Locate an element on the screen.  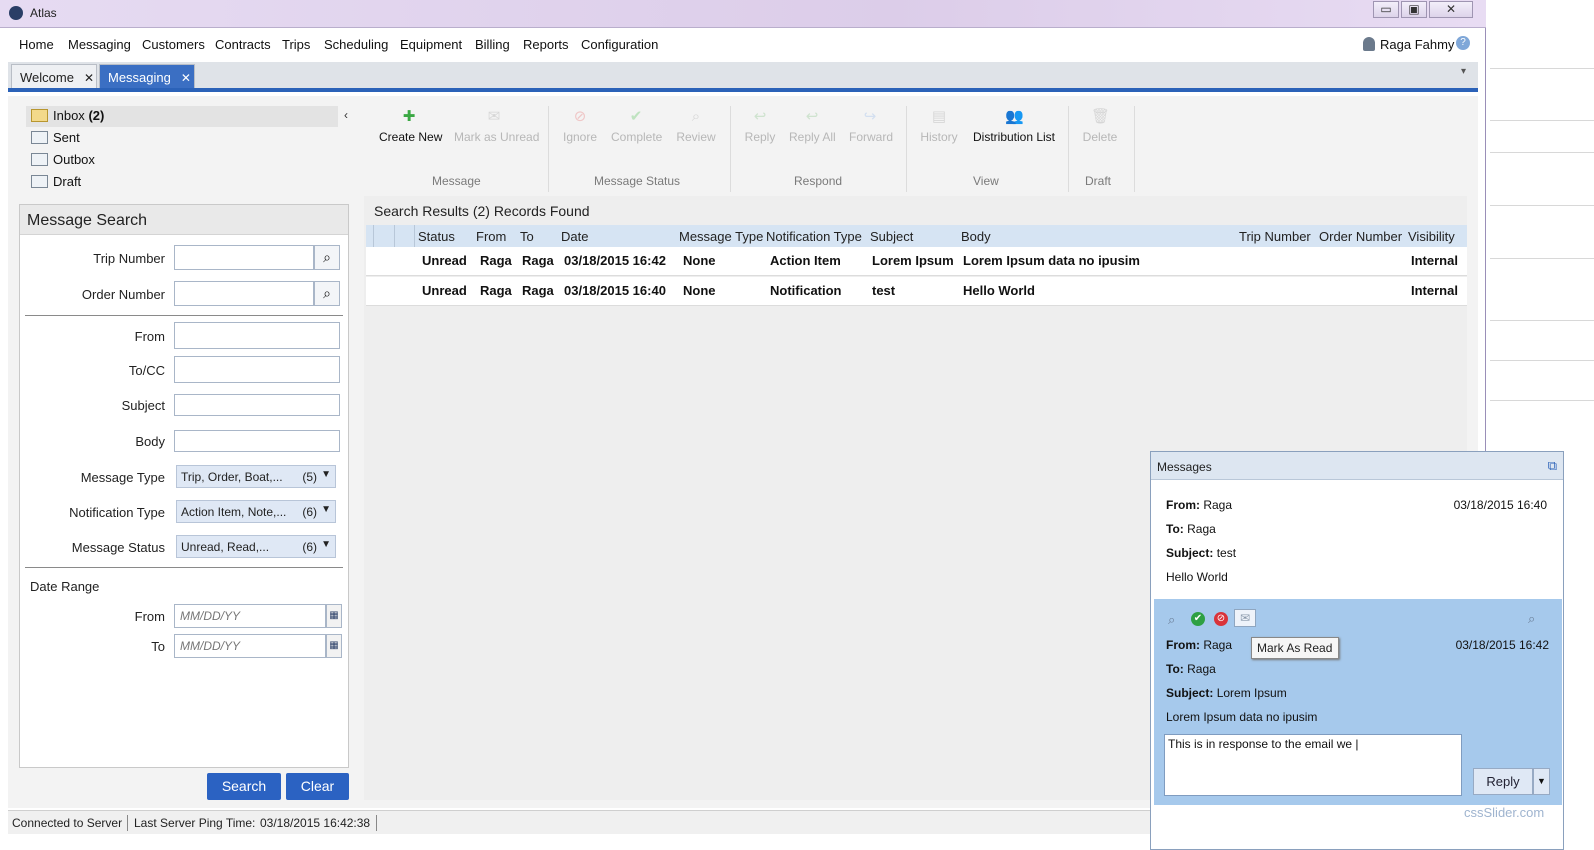
folder-draft: Draft is located at coordinates (182, 182).